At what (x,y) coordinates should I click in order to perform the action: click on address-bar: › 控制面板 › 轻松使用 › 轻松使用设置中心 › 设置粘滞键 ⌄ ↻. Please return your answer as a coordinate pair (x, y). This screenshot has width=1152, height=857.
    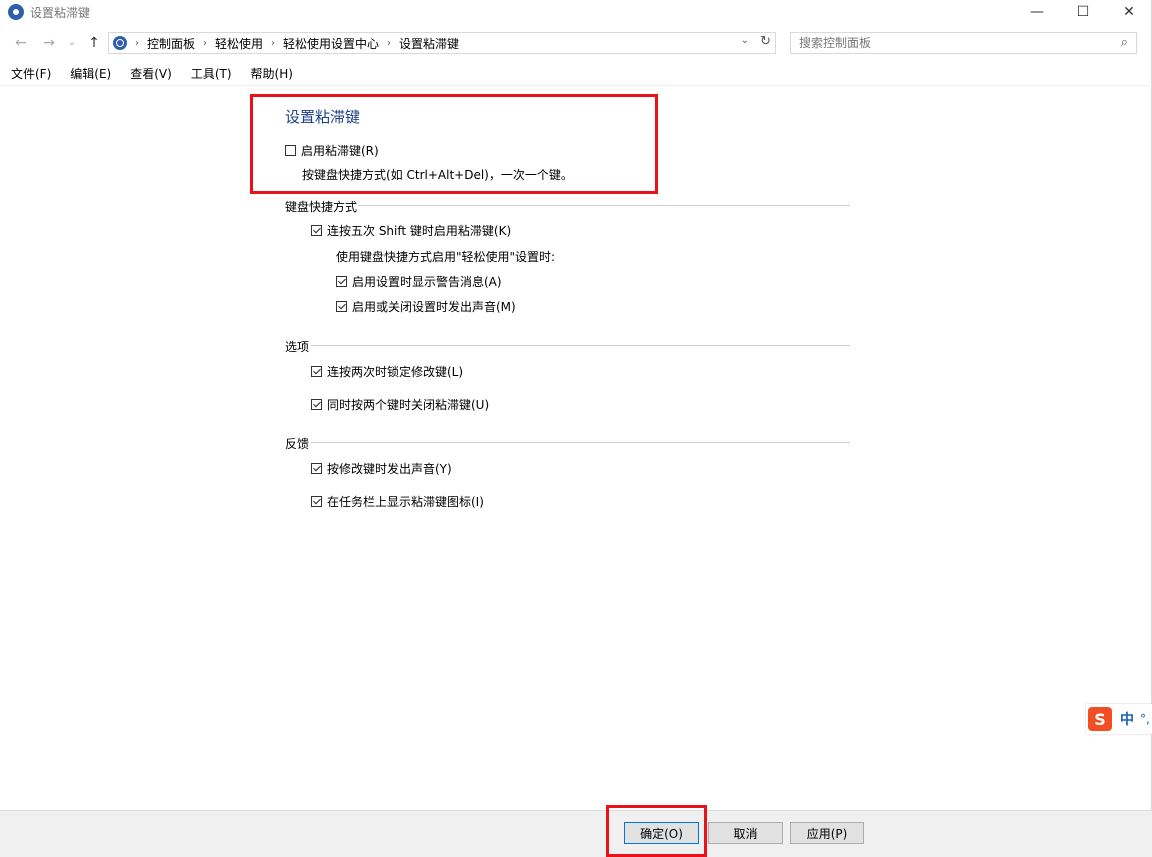
    Looking at the image, I should click on (442, 43).